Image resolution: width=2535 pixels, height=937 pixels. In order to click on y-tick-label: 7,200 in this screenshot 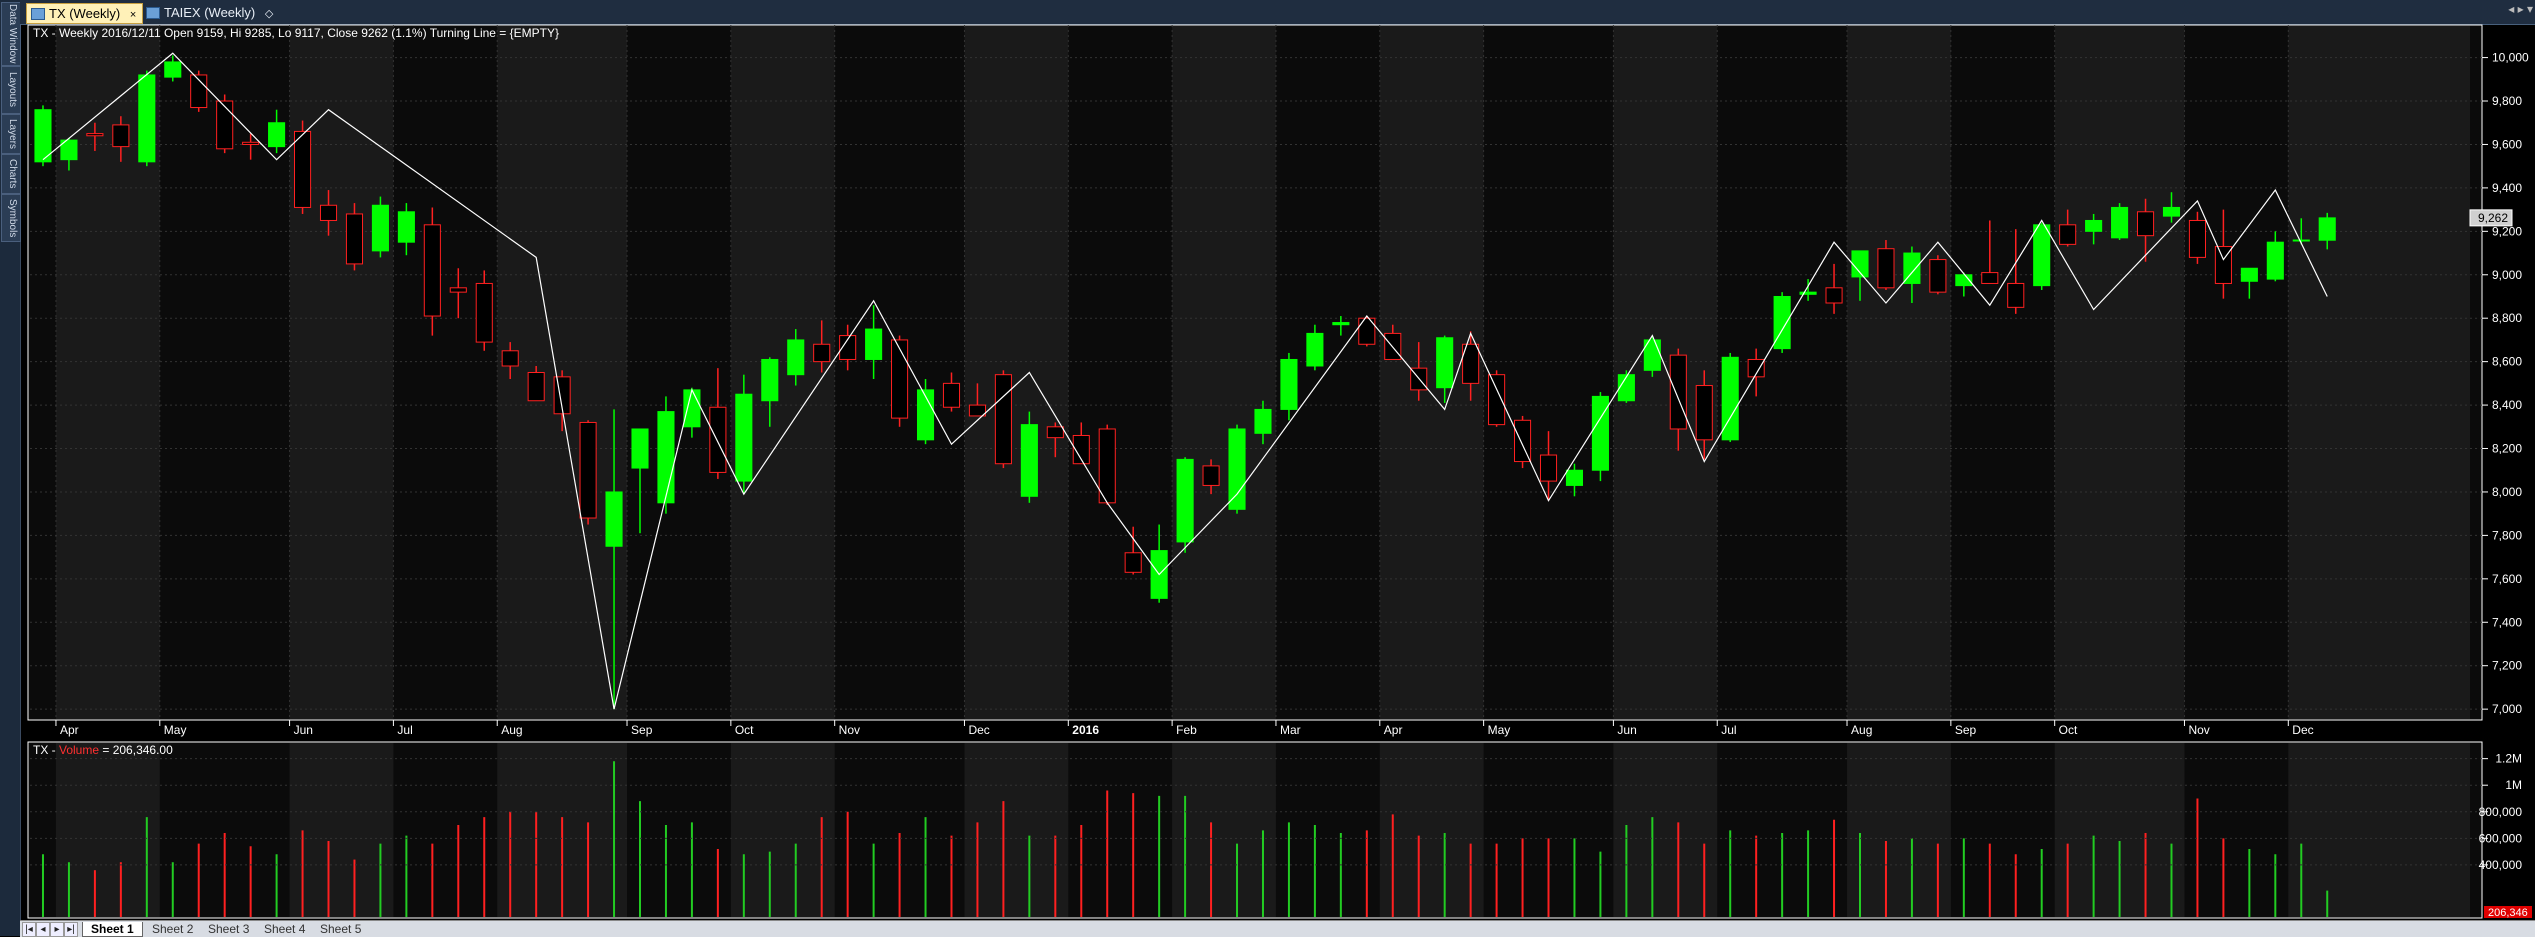, I will do `click(2507, 666)`.